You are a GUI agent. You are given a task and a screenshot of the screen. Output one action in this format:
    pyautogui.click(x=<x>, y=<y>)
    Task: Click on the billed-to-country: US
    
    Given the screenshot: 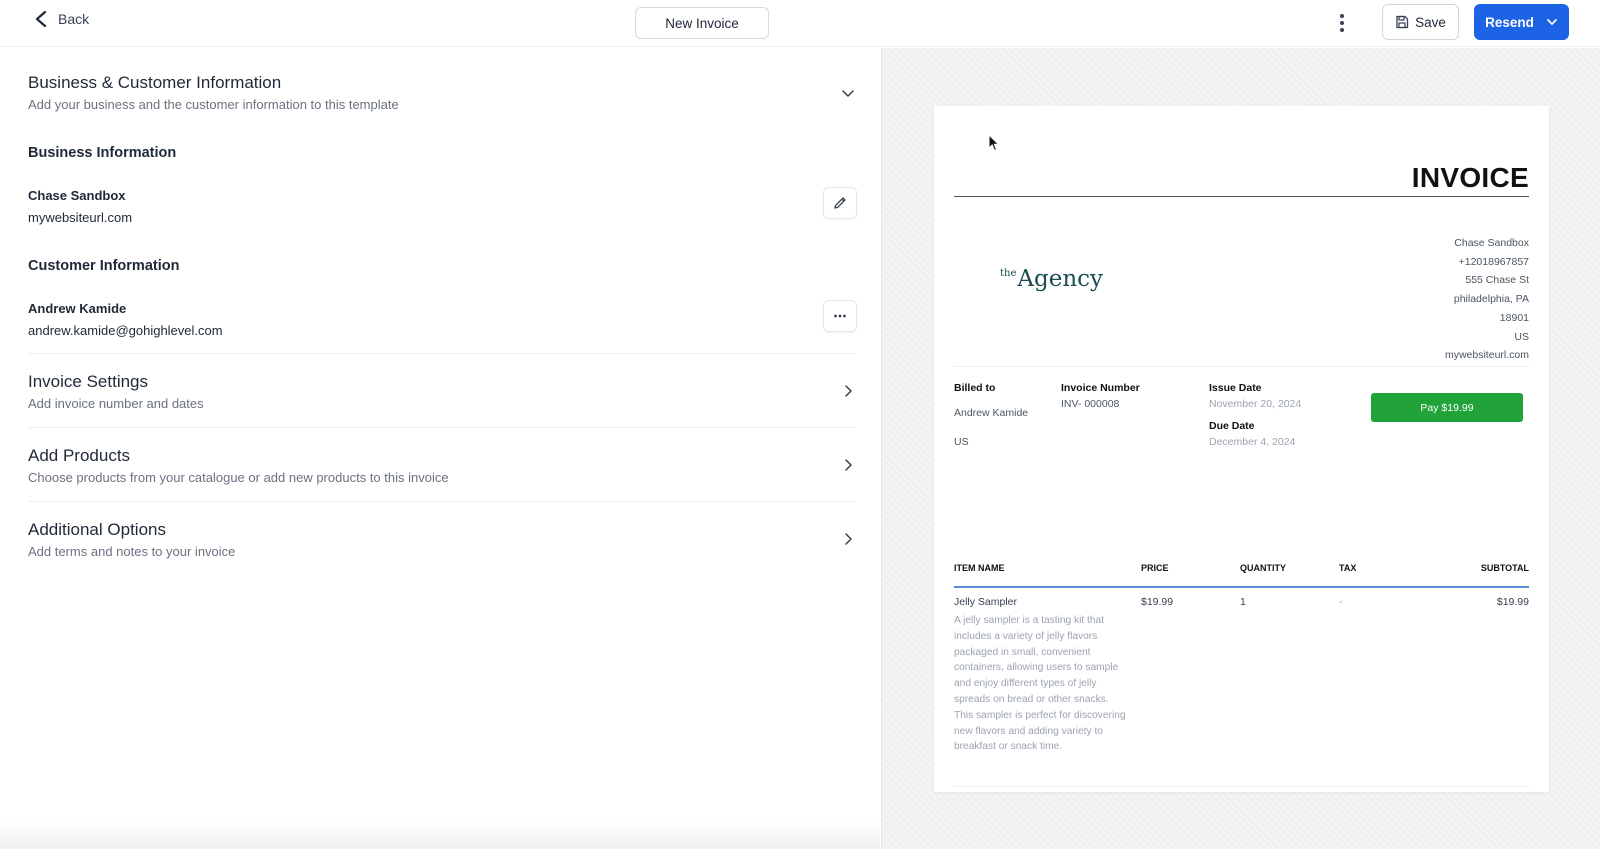 What is the action you would take?
    pyautogui.click(x=961, y=442)
    